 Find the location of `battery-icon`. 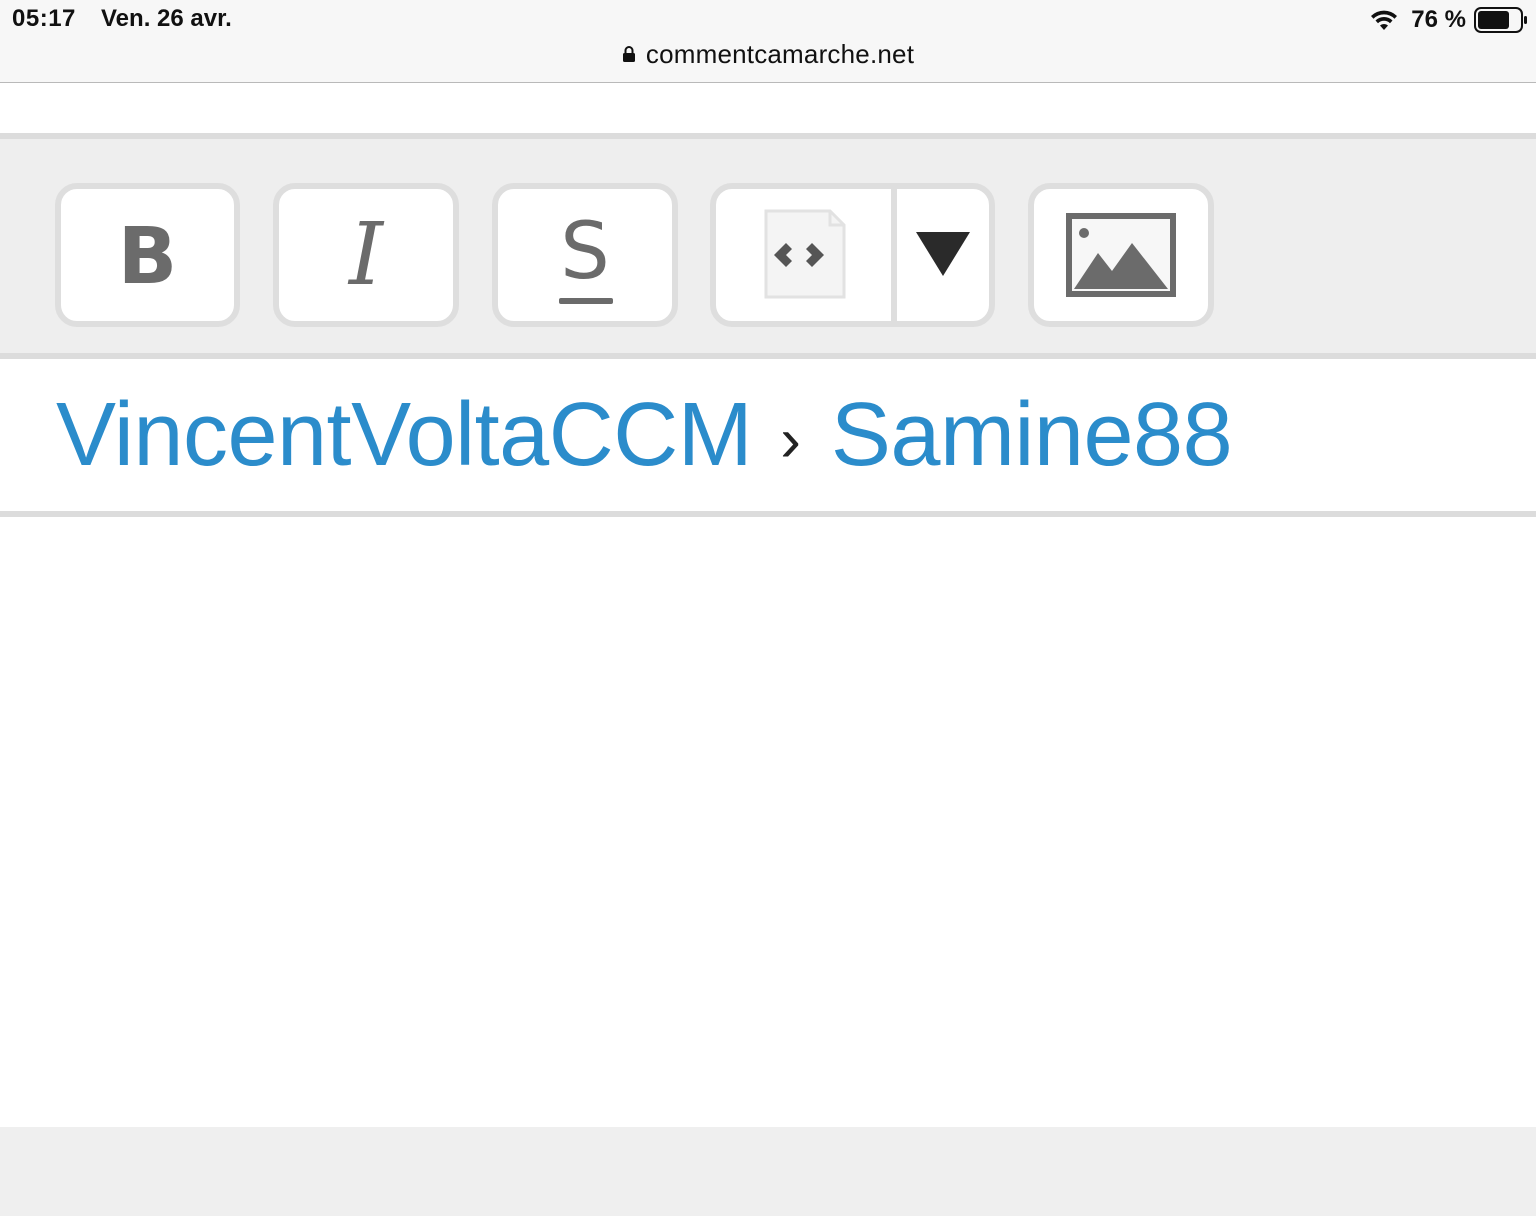

battery-icon is located at coordinates (1500, 20).